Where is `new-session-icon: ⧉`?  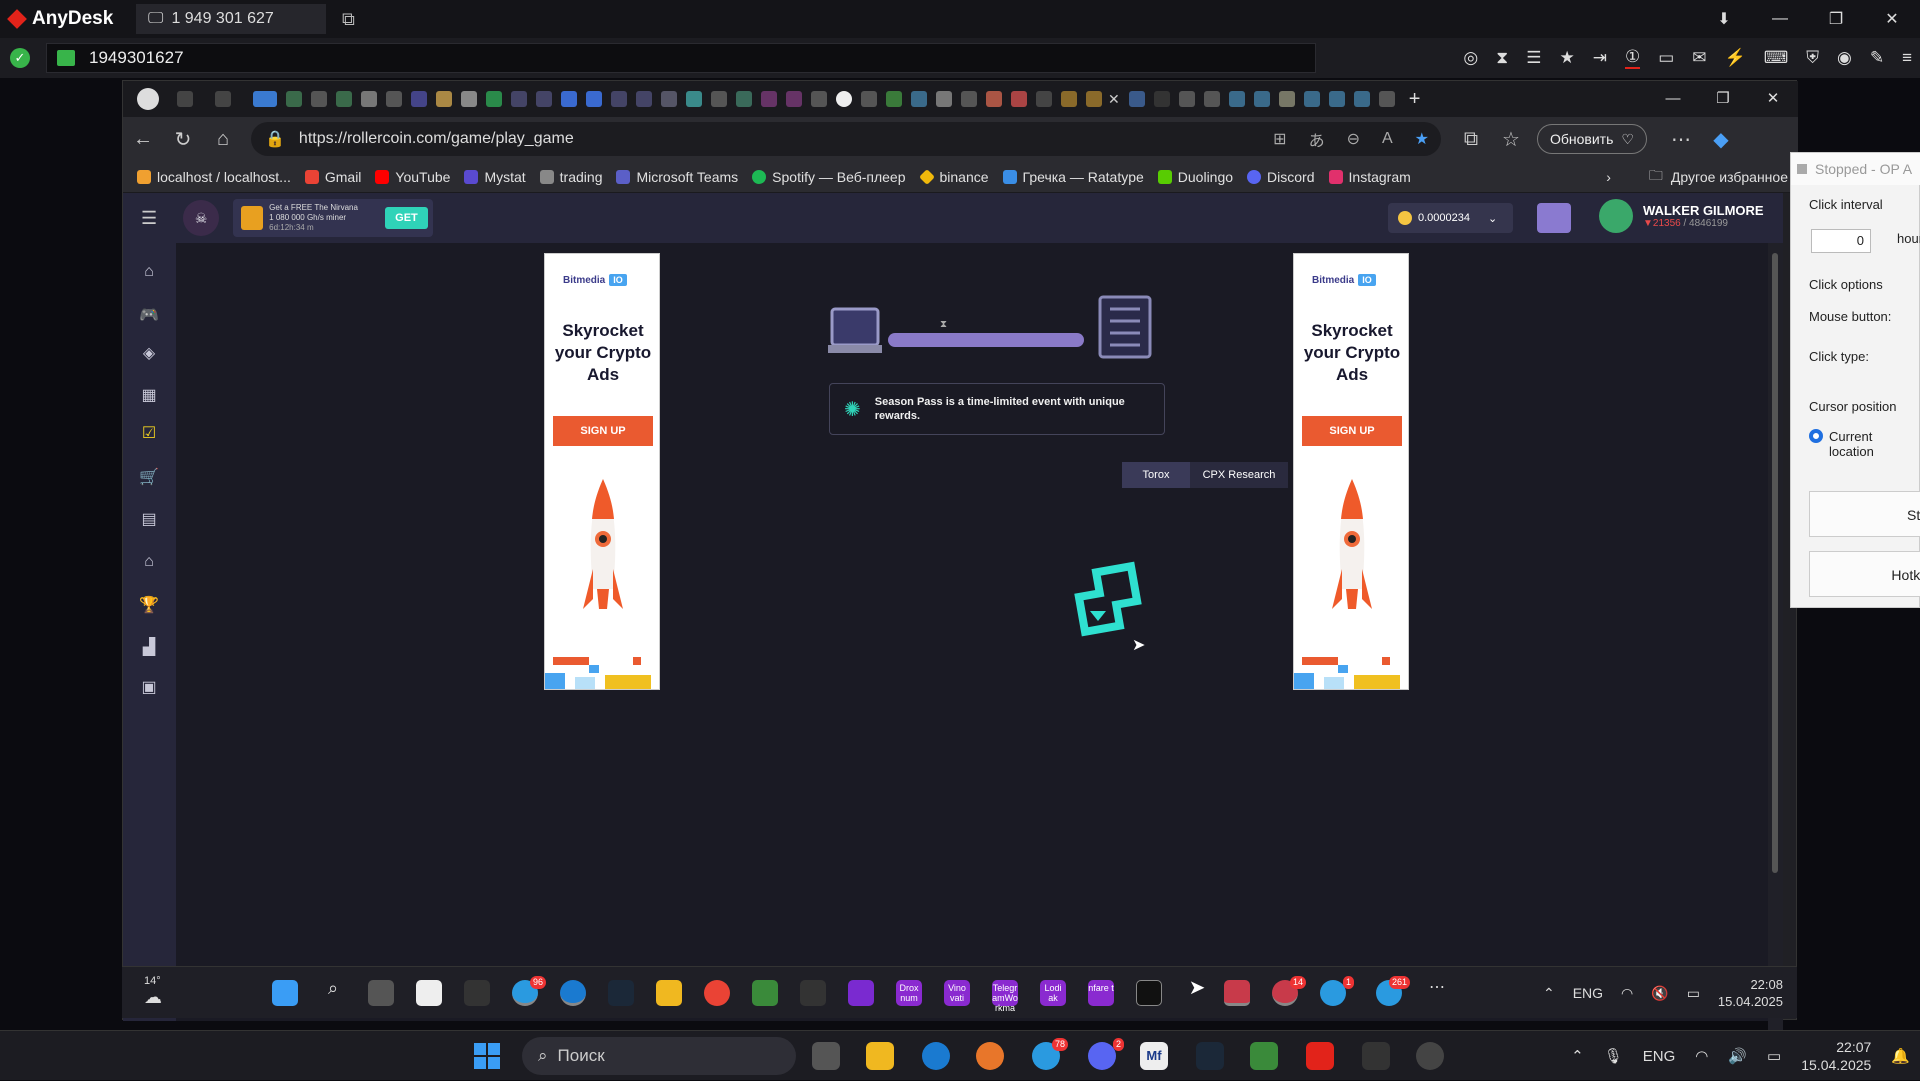 new-session-icon: ⧉ is located at coordinates (348, 19).